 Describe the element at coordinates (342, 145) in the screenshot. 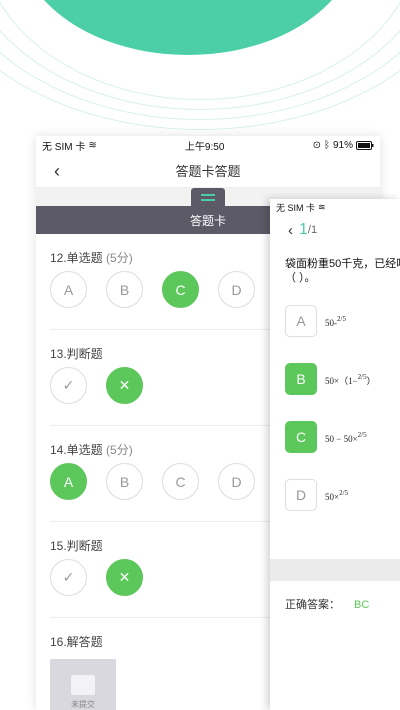

I see `battery-text: 91%` at that location.